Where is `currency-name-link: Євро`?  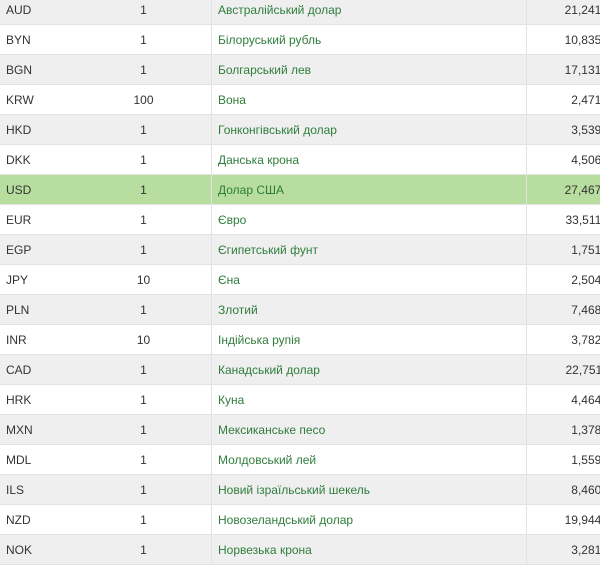
currency-name-link: Євро is located at coordinates (232, 220).